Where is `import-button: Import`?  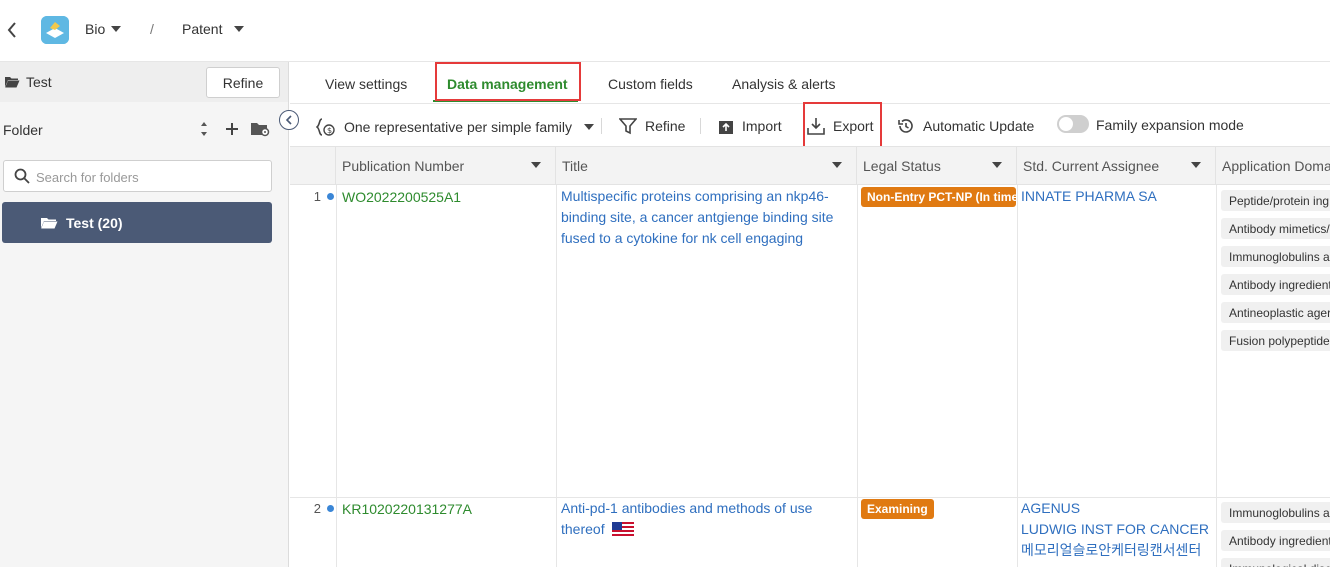
import-button: Import is located at coordinates (750, 126).